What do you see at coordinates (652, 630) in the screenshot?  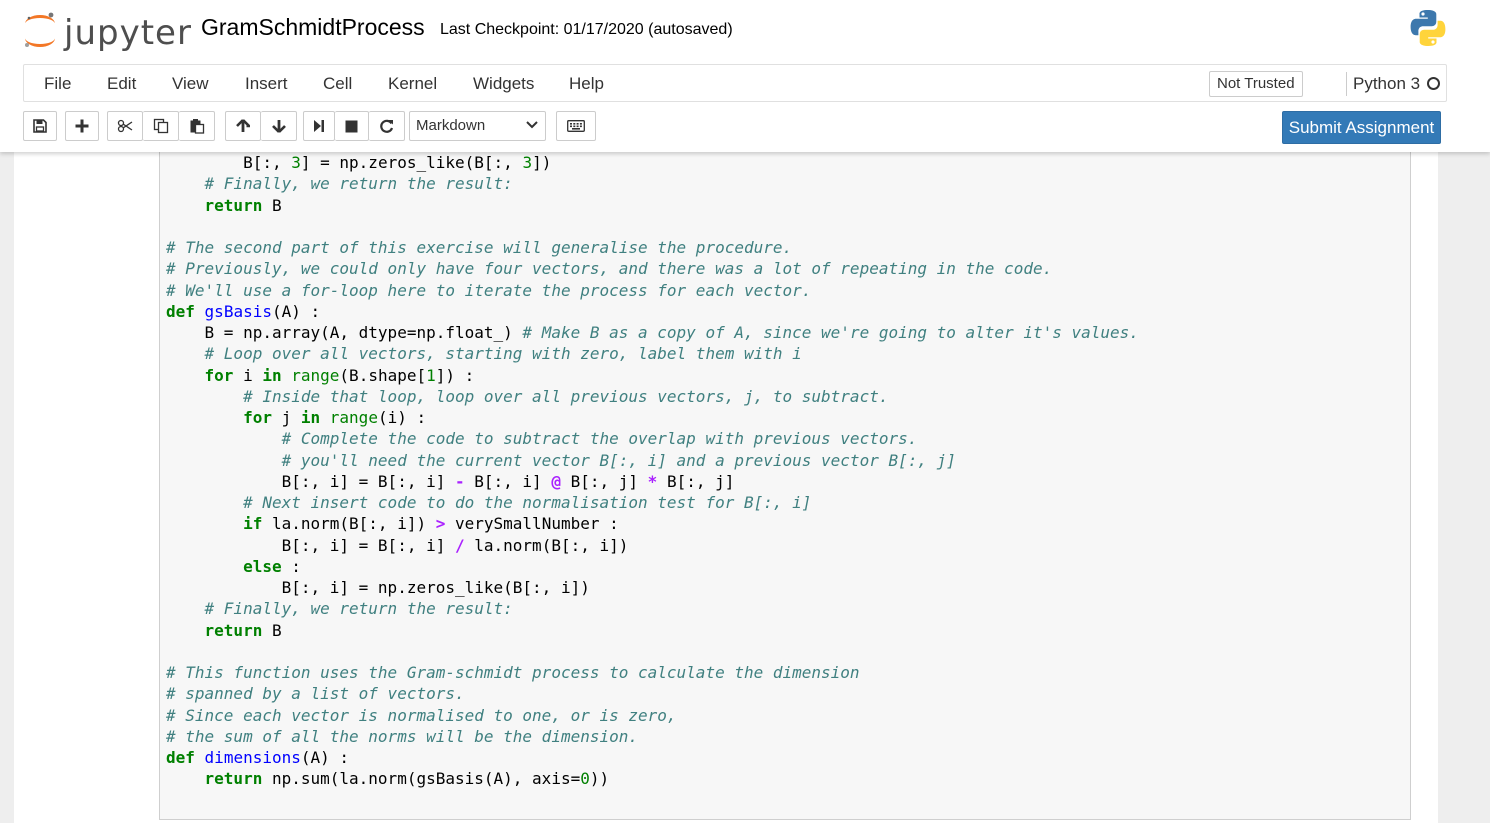 I see `code-line: return B` at bounding box center [652, 630].